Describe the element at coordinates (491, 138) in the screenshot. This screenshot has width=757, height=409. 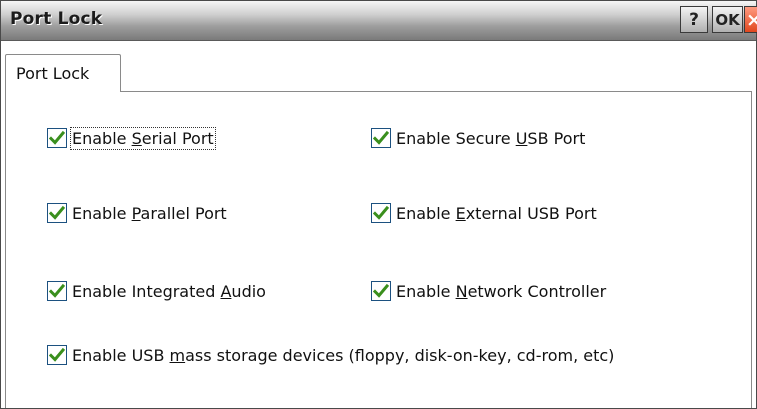
I see `secure-usb-port-label: Enable Secure USB Port` at that location.